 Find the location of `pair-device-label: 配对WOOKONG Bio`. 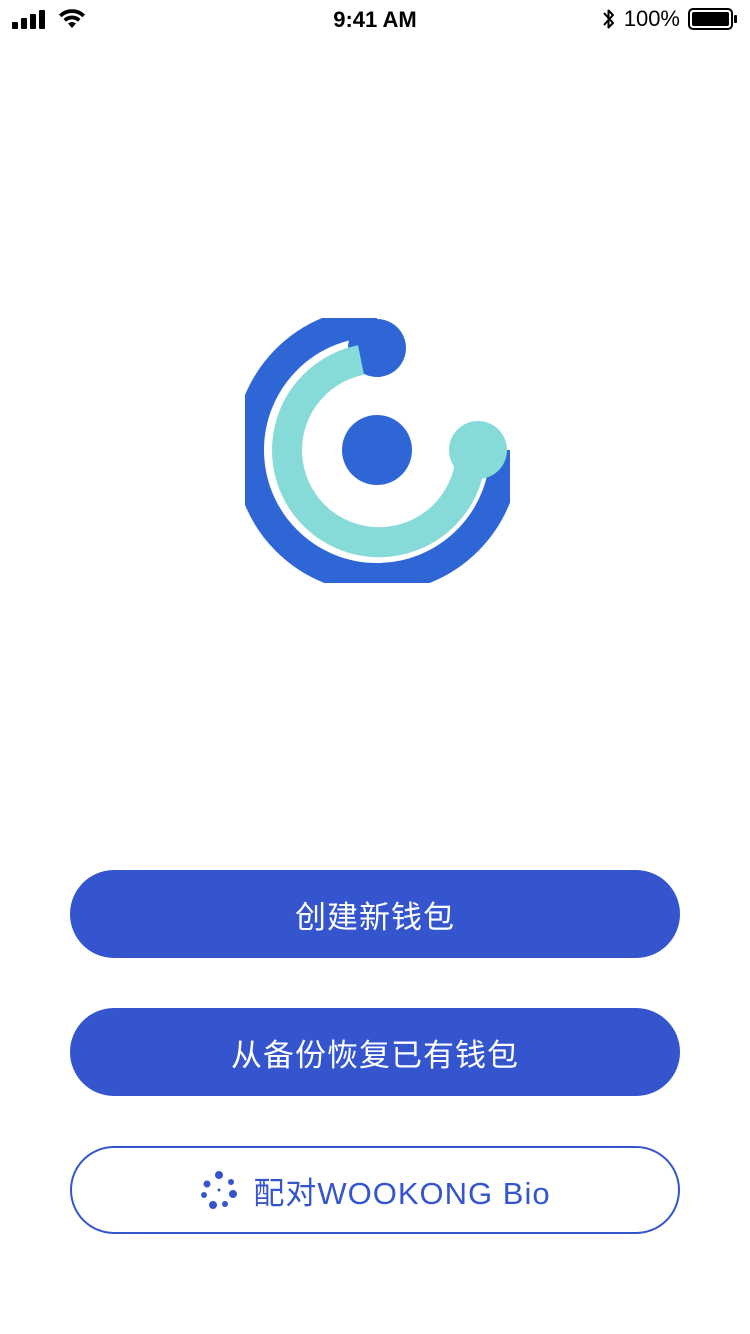

pair-device-label: 配对WOOKONG Bio is located at coordinates (402, 1193).